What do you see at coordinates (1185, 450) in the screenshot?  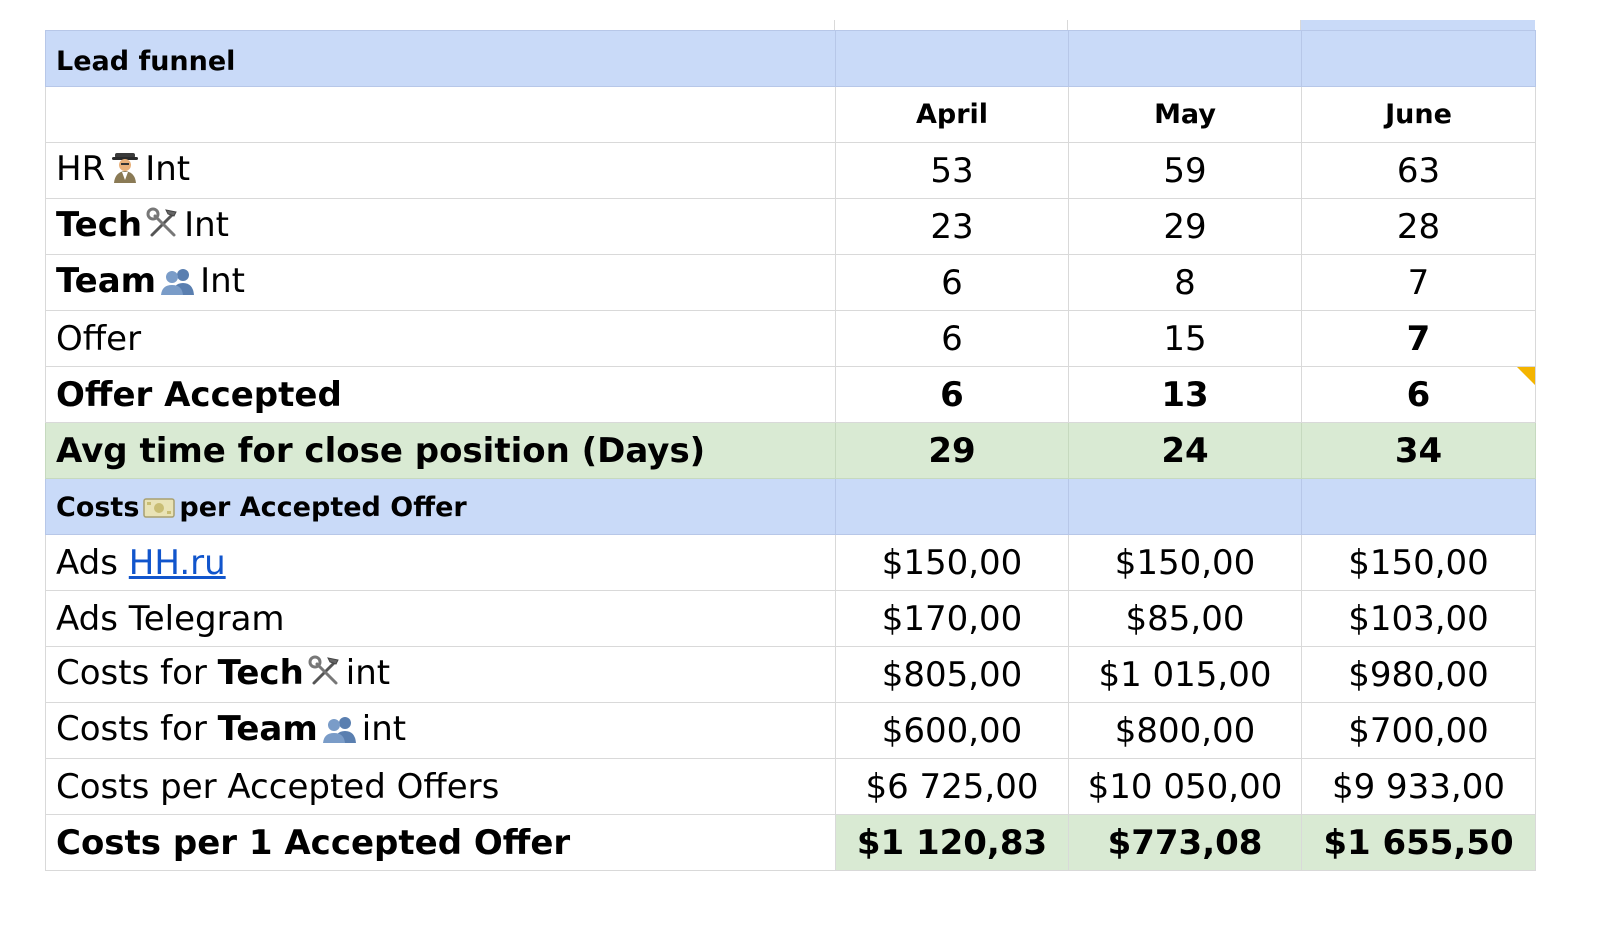 I see `cell-value: 24` at bounding box center [1185, 450].